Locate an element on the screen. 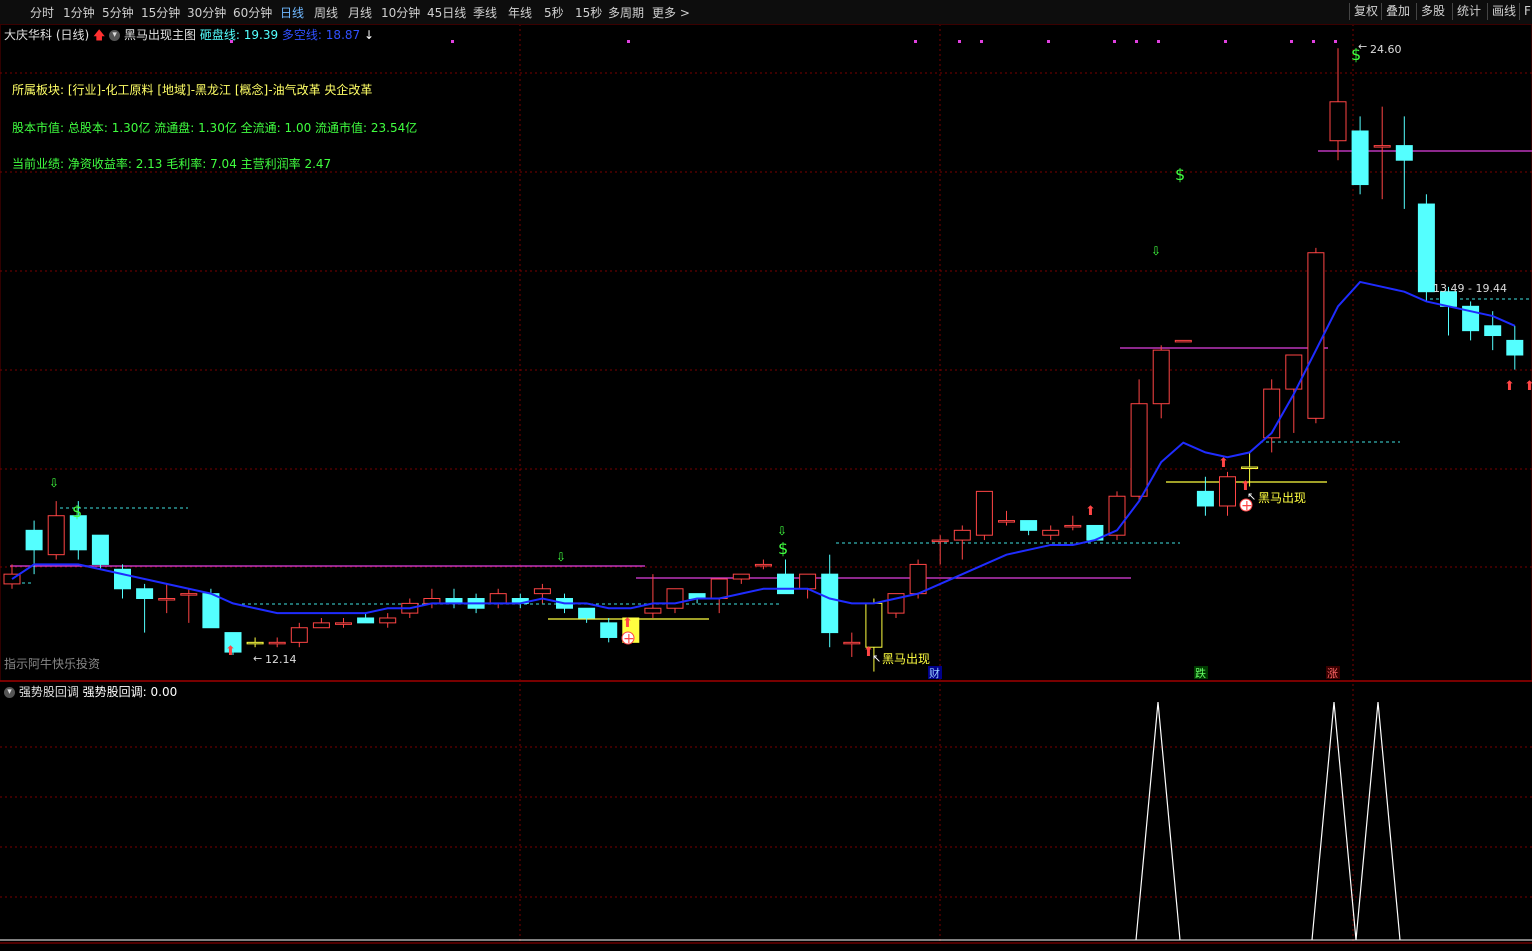 The image size is (1532, 951). trend-label: 多空线: is located at coordinates (301, 35).